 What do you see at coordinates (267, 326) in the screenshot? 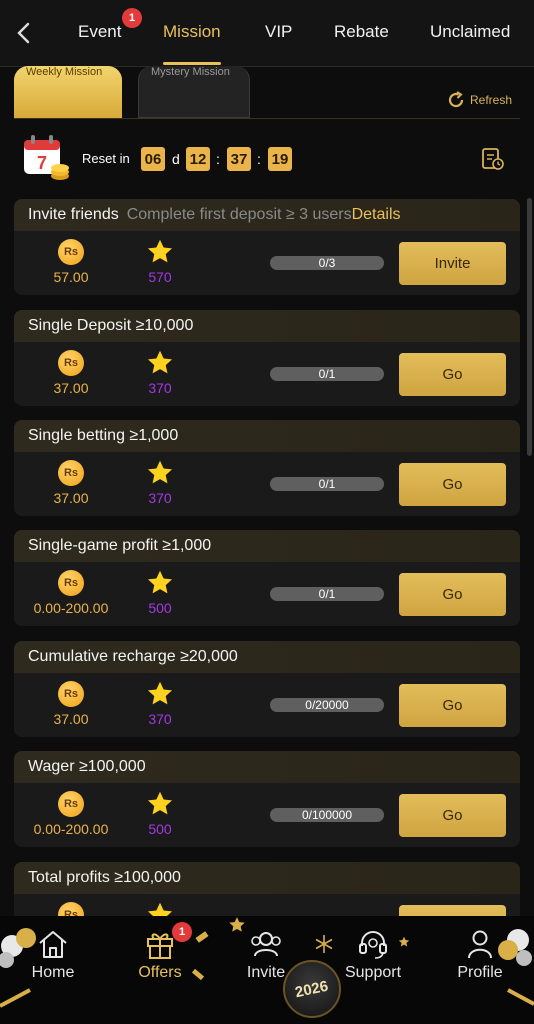
I see `mission-header: Single Deposit ≥10,000` at bounding box center [267, 326].